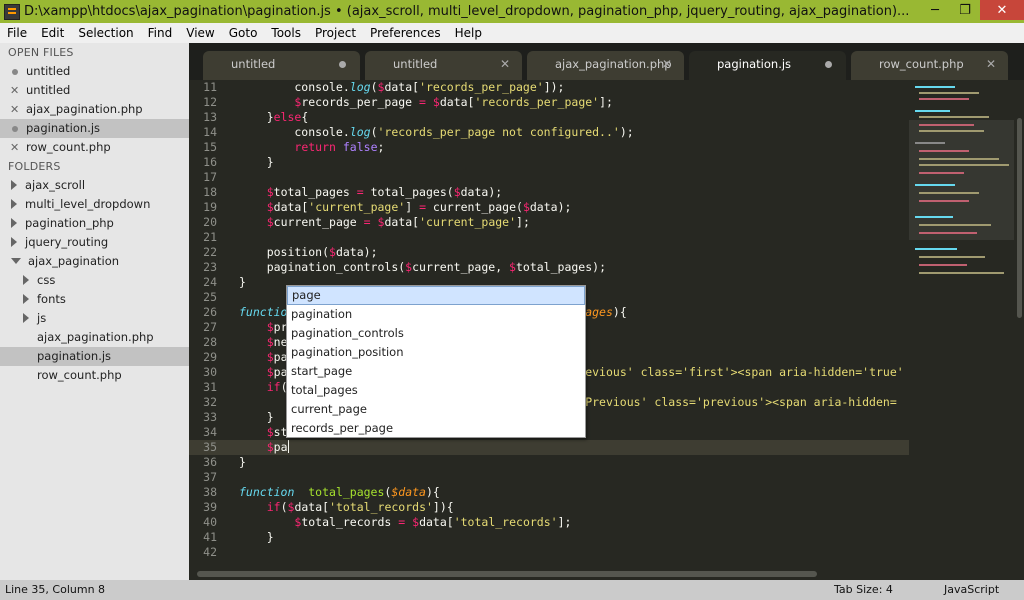 The image size is (1024, 600). I want to click on folder-item: jquery_routing, so click(94, 242).